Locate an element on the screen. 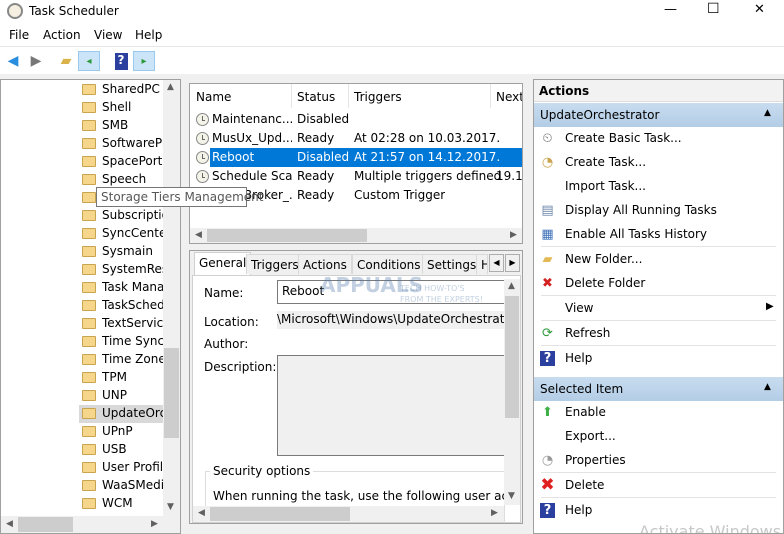  tree-item-unp: UNP is located at coordinates (121, 396).